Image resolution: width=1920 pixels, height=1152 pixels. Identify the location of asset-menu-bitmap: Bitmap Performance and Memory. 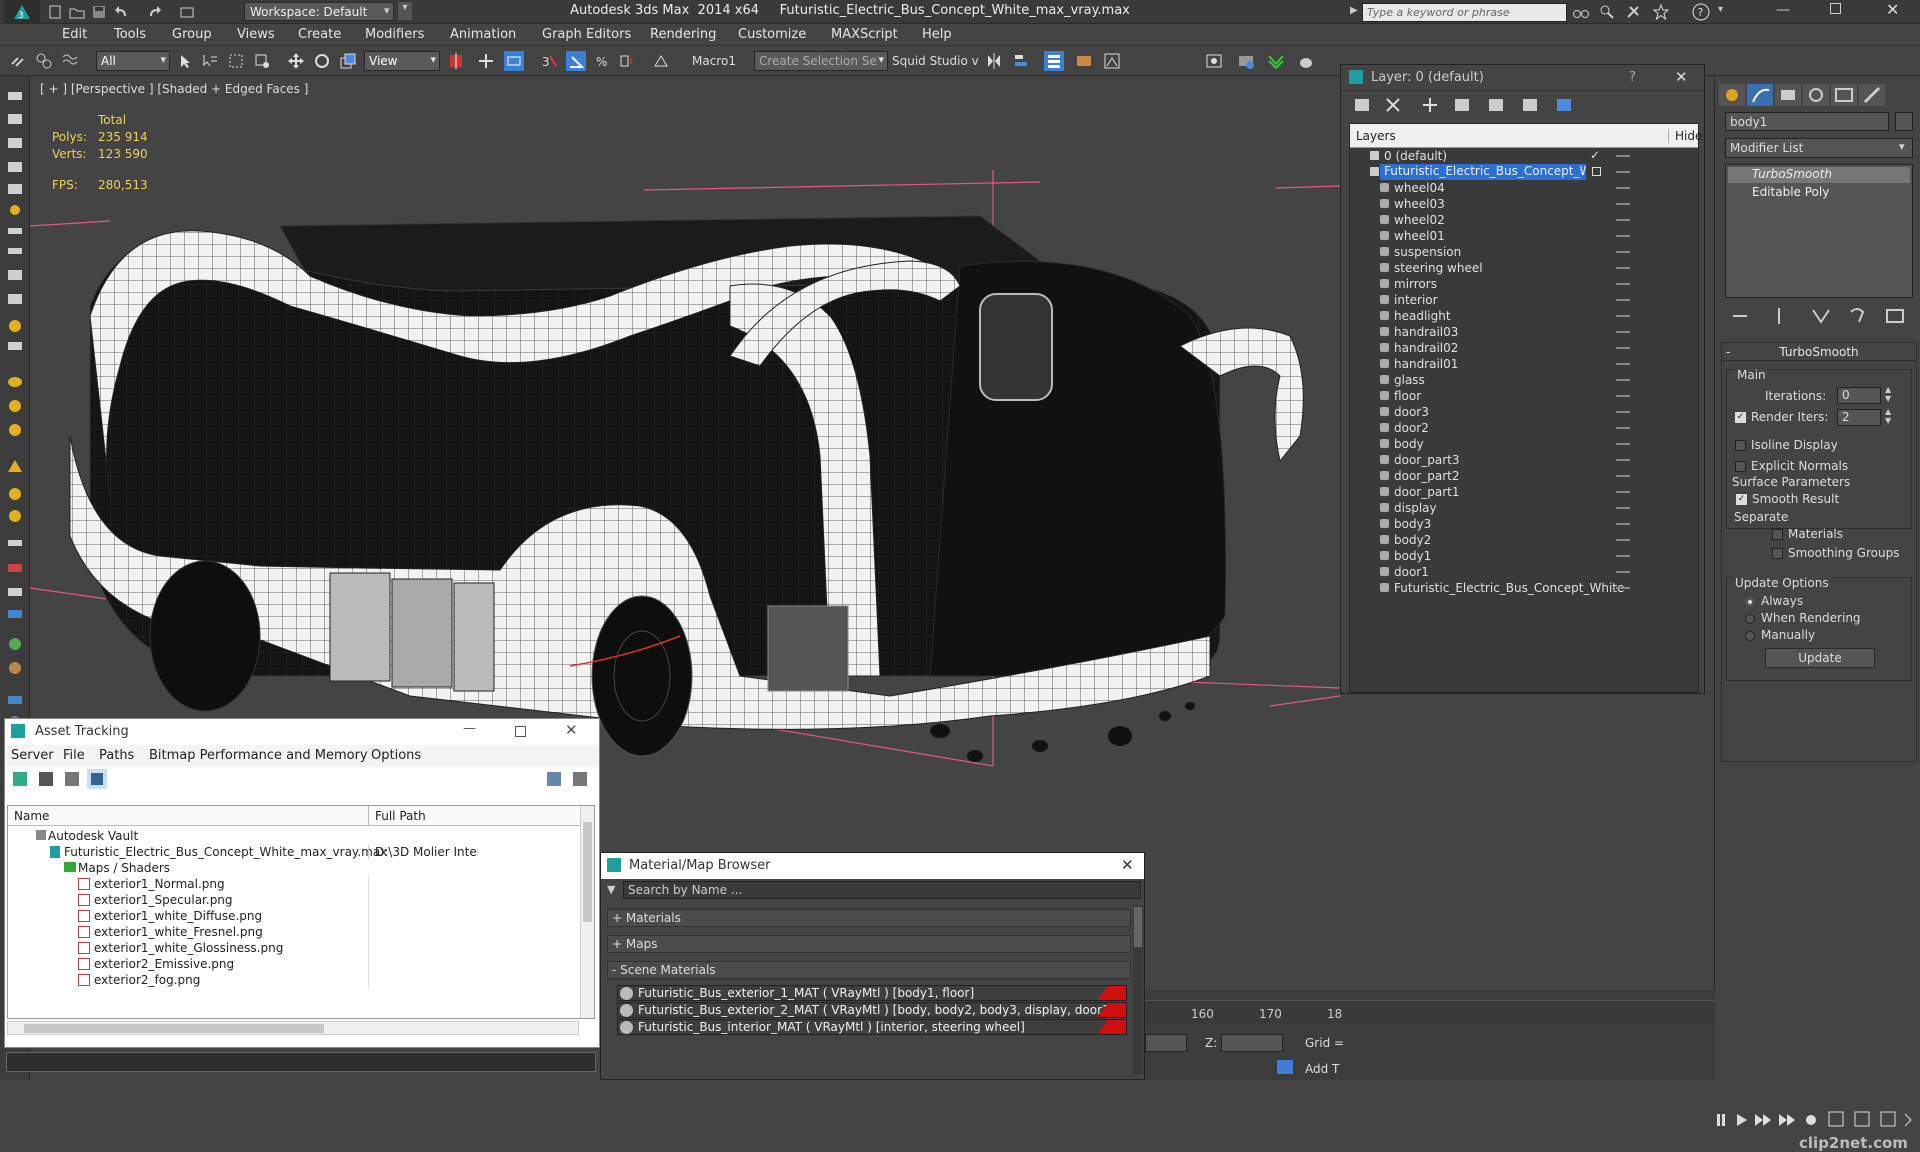
(258, 755).